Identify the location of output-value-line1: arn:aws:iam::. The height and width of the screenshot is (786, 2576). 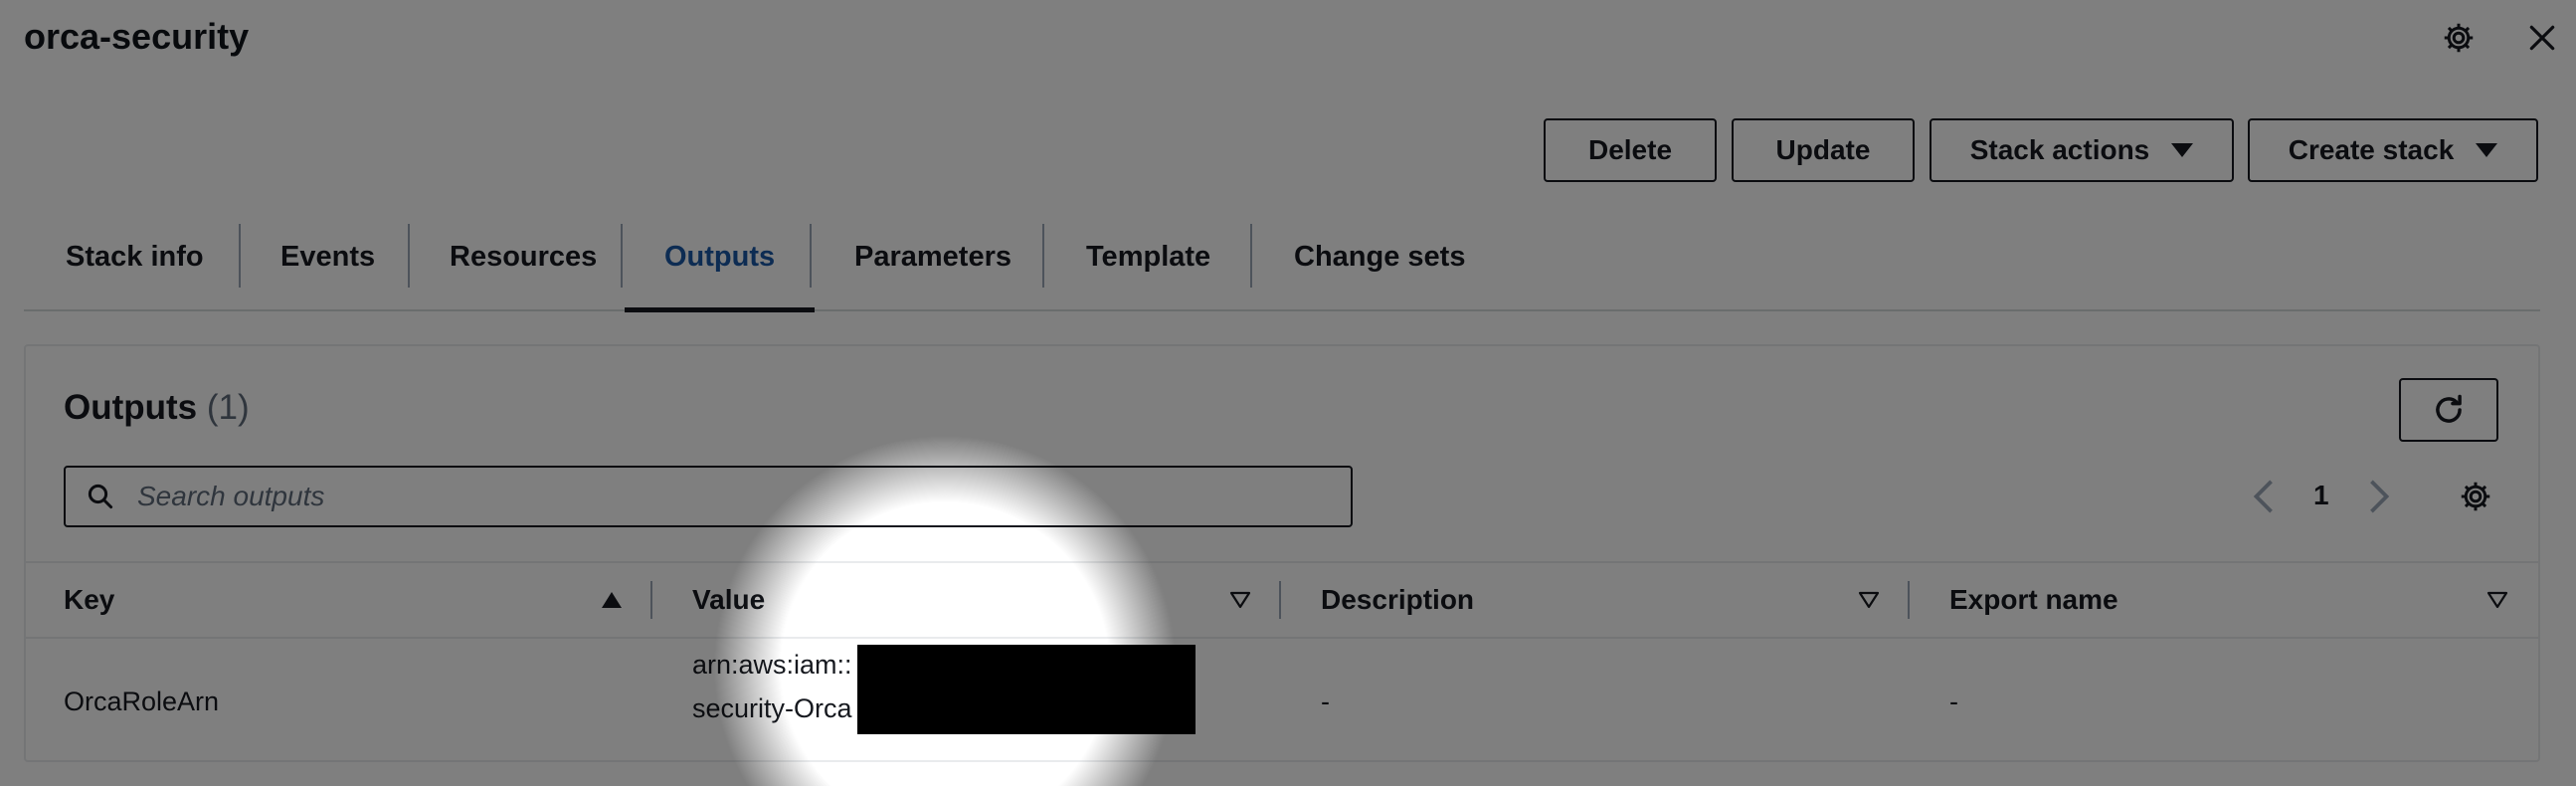
(772, 665).